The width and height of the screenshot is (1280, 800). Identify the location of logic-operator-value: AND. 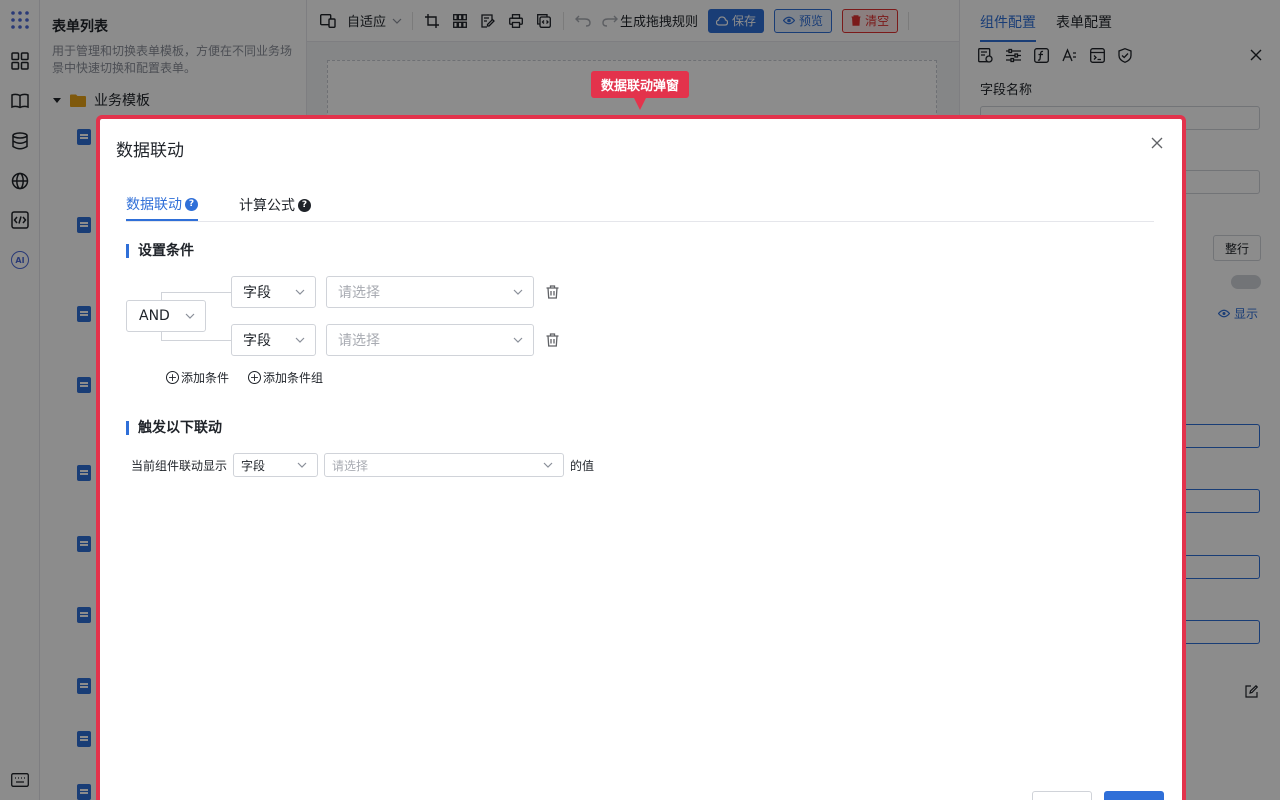
(154, 316).